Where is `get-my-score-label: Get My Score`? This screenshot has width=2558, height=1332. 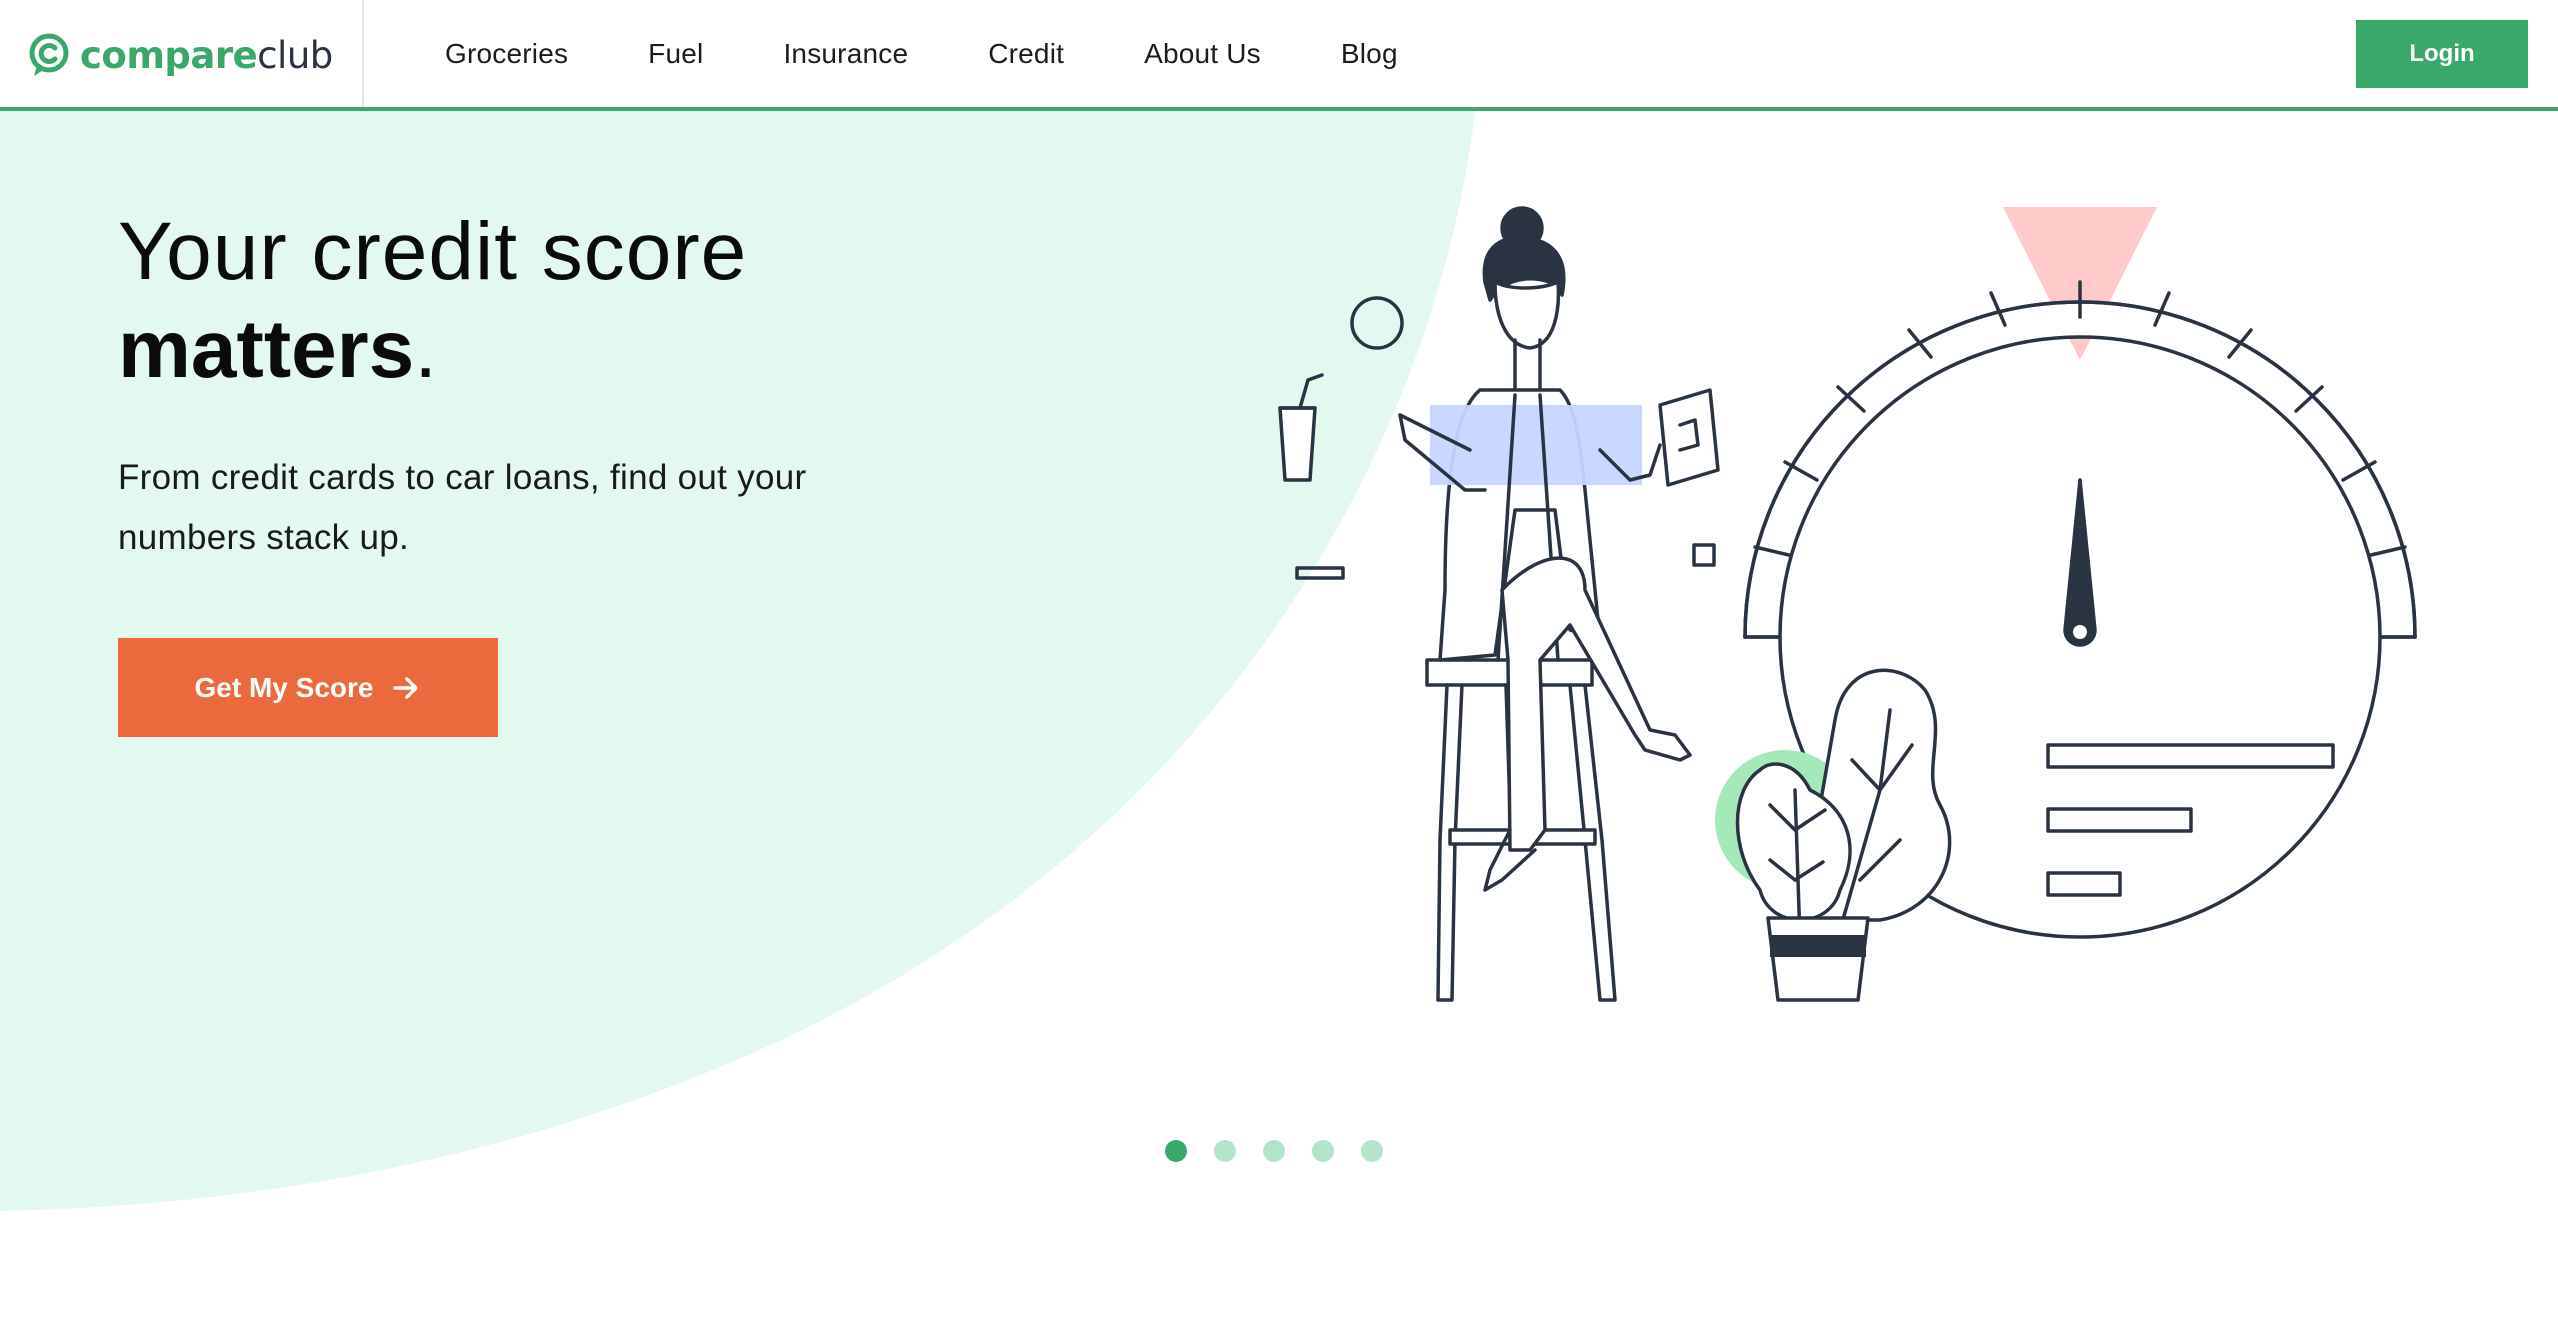 get-my-score-label: Get My Score is located at coordinates (284, 687).